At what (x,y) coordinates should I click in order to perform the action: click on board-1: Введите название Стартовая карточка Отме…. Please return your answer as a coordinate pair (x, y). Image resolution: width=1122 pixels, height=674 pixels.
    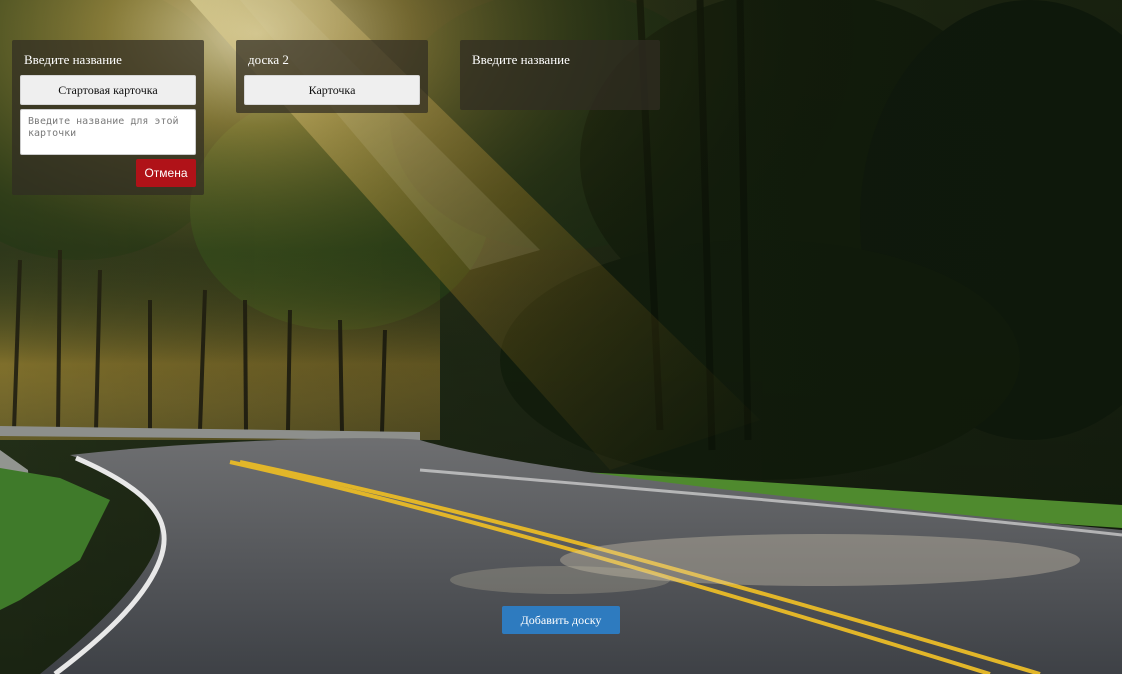
    Looking at the image, I should click on (108, 117).